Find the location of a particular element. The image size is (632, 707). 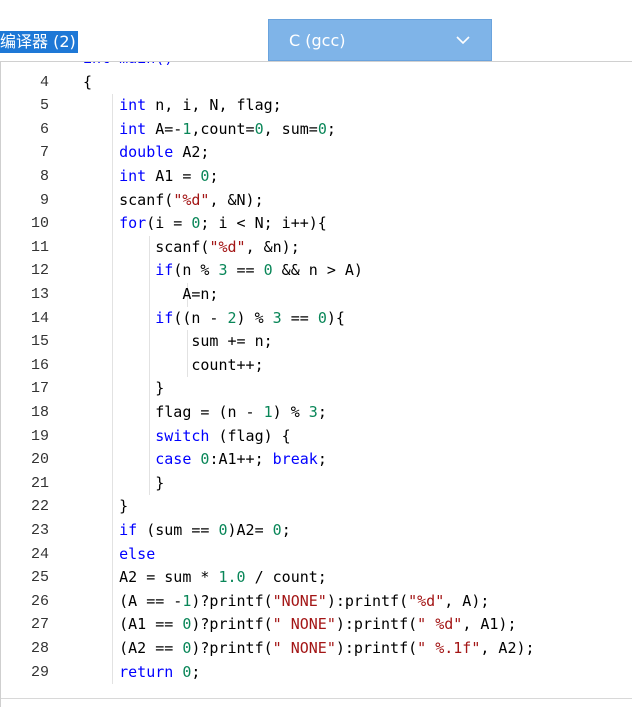

code-token: (A1 == is located at coordinates (133, 624).